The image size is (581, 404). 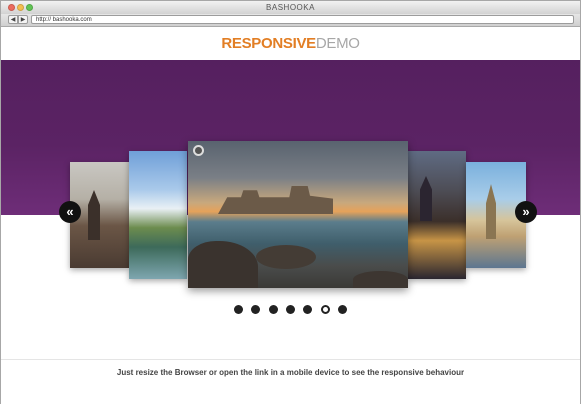 What do you see at coordinates (491, 211) in the screenshot?
I see `church-spire-shape` at bounding box center [491, 211].